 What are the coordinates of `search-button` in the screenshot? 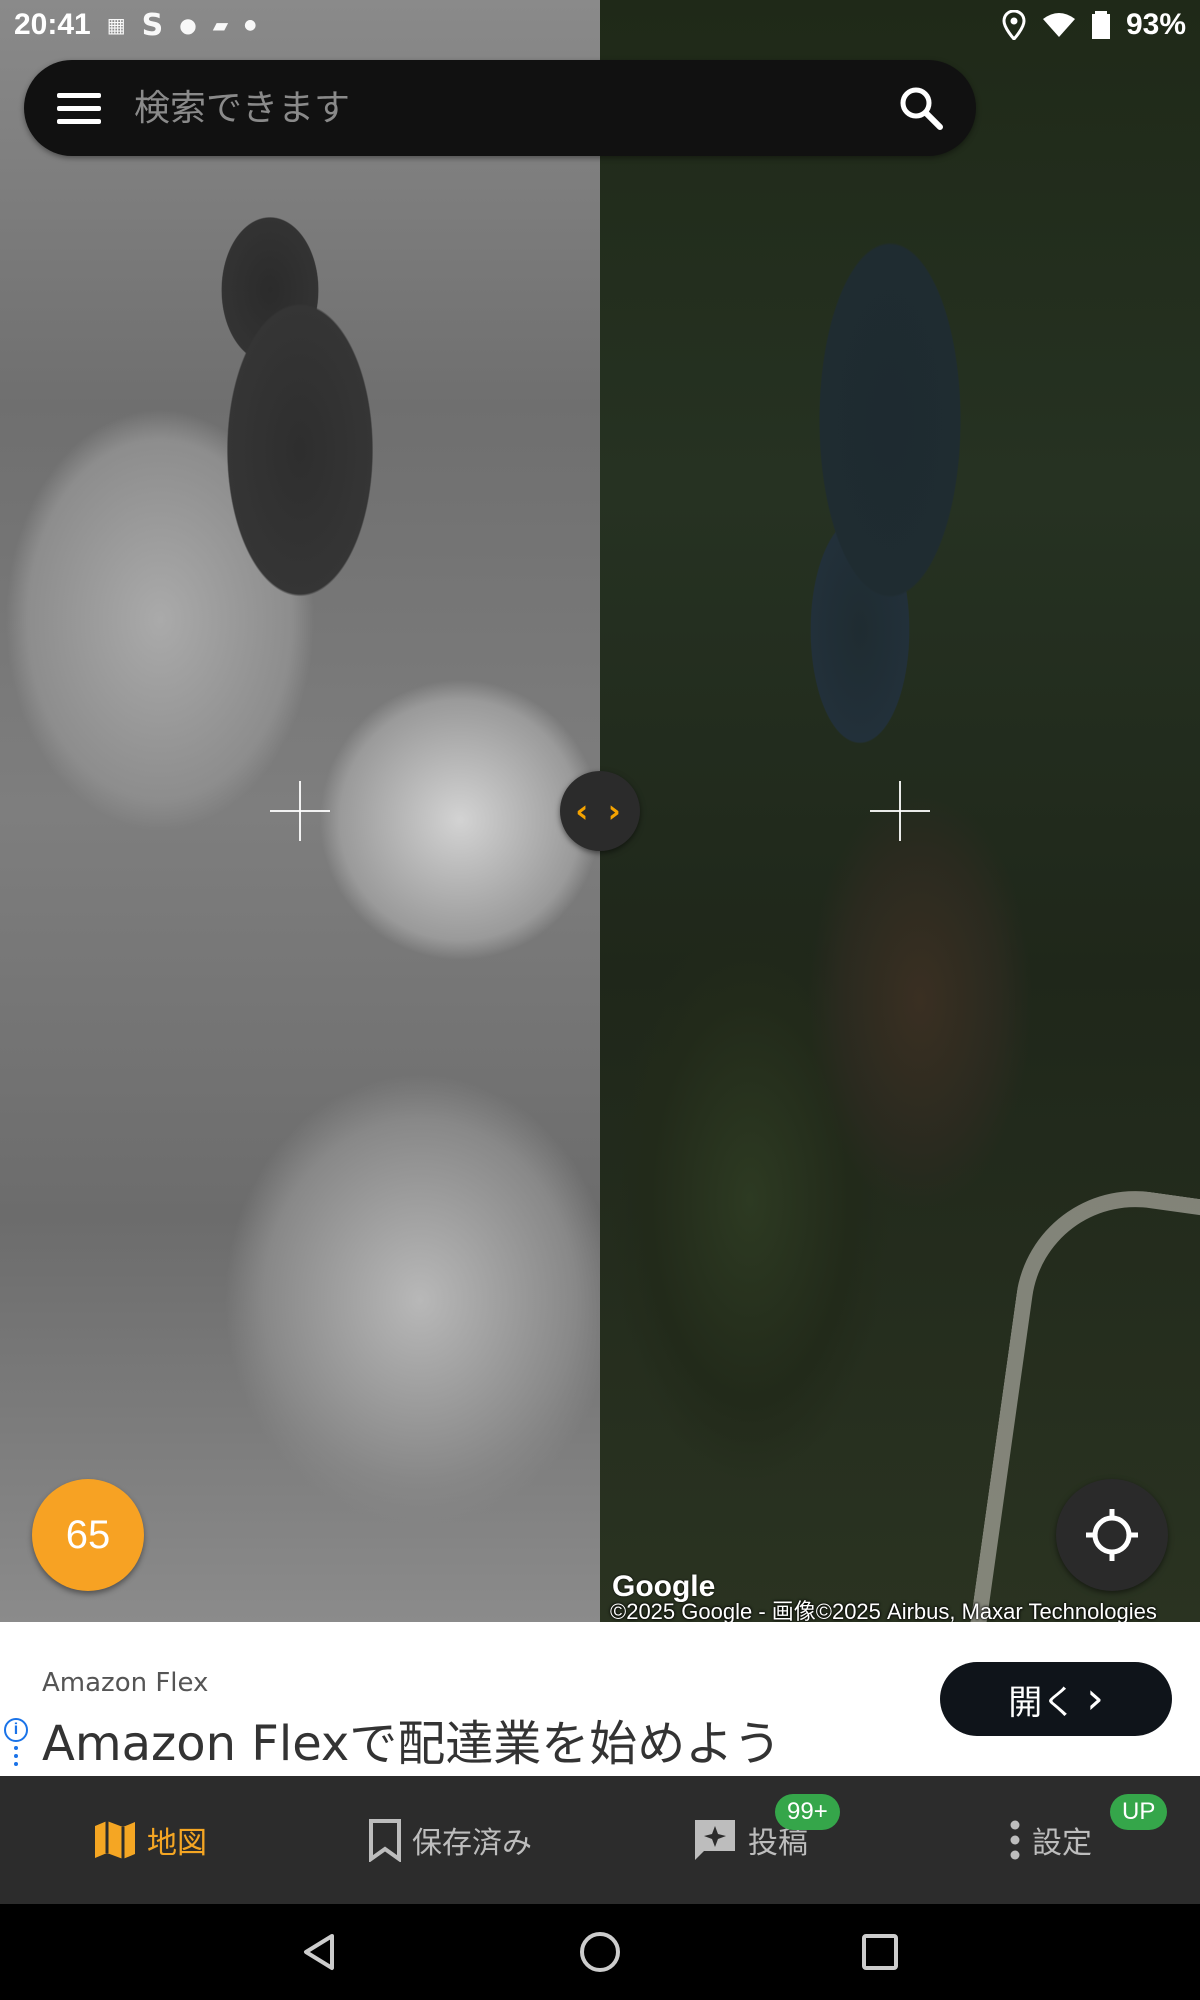 It's located at (921, 108).